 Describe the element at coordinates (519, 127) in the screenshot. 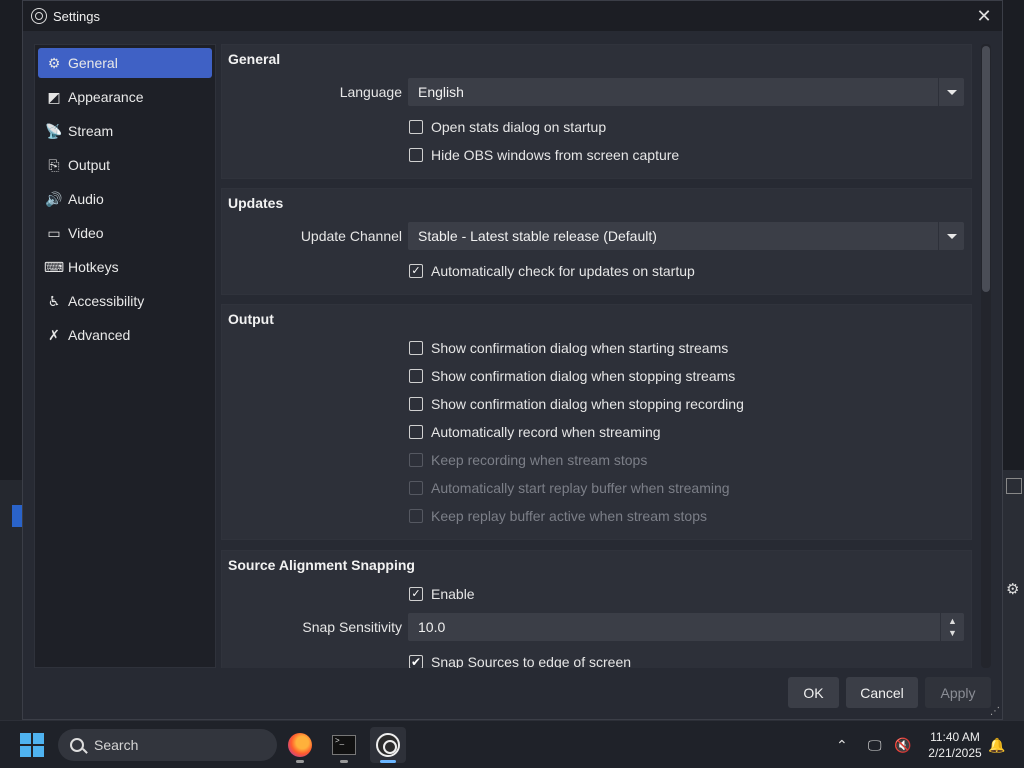

I see `checkbox-label: Open stats dialog on startup` at that location.